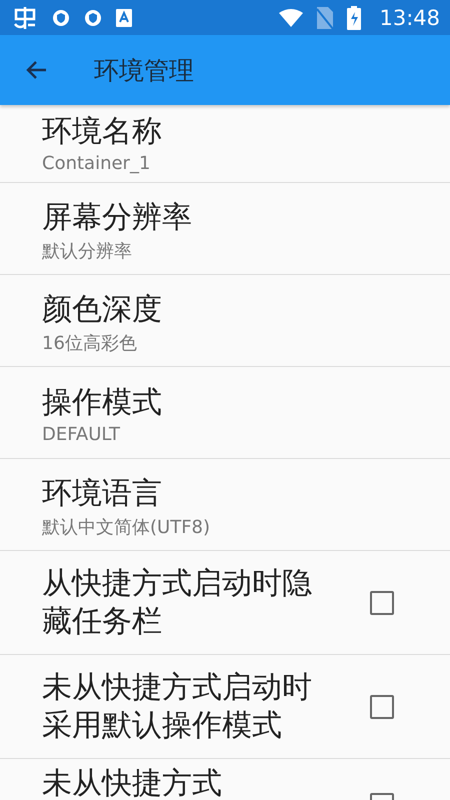  What do you see at coordinates (144, 70) in the screenshot?
I see `toolbar-title: 环境管理` at bounding box center [144, 70].